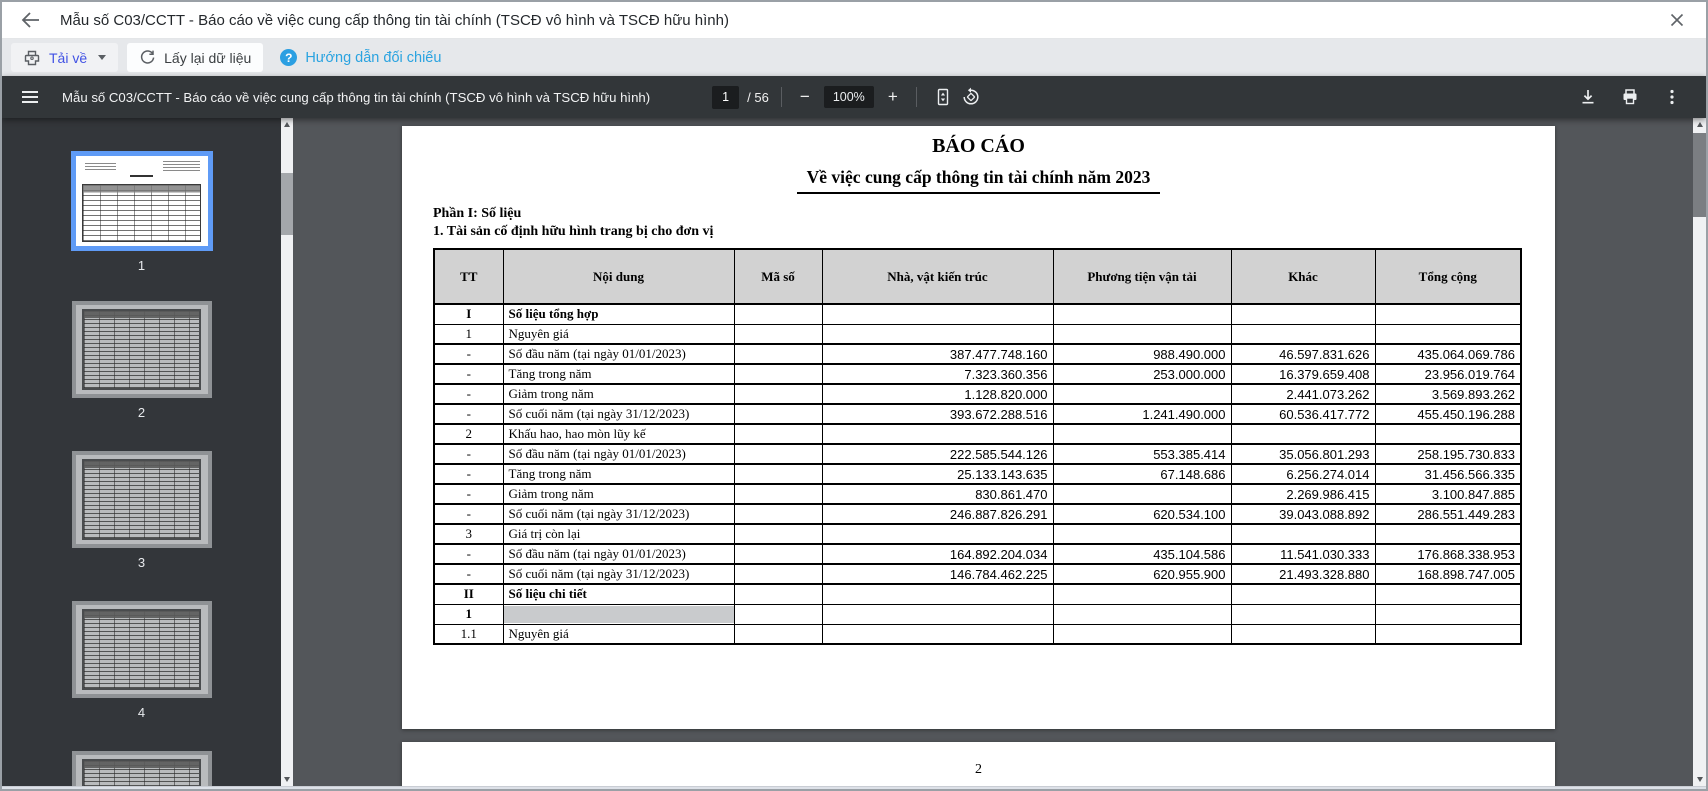 This screenshot has width=1708, height=791. I want to click on menu-button, so click(30, 97).